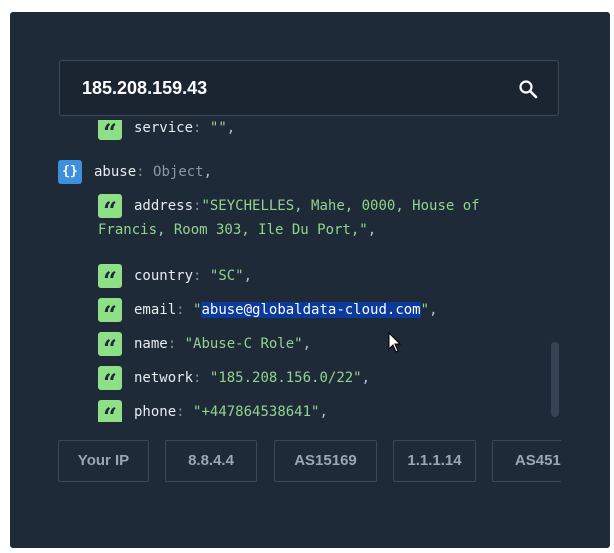 The image size is (614, 553). What do you see at coordinates (227, 276) in the screenshot?
I see `json-value: "SC"` at bounding box center [227, 276].